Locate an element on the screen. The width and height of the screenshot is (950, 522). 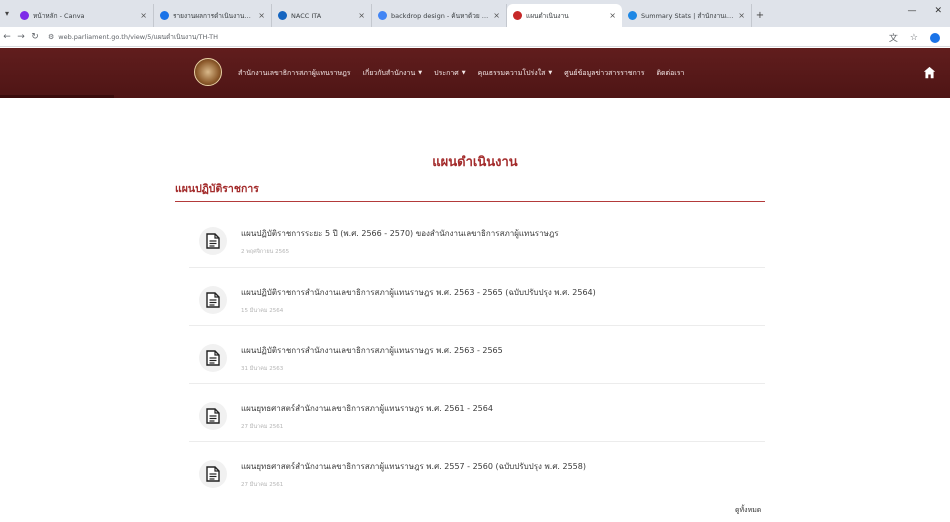
document-date: 31 มีนาคม 2563 is located at coordinates (262, 369).